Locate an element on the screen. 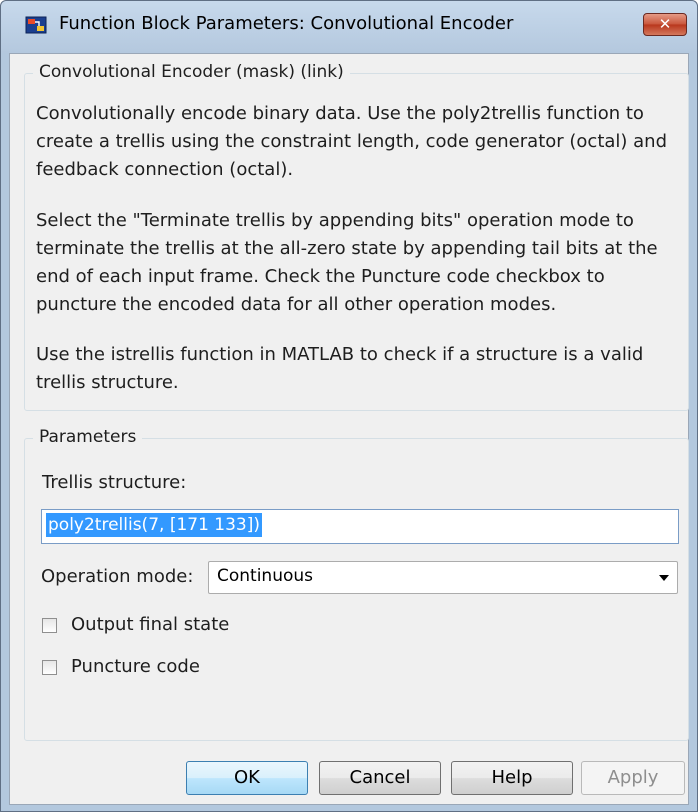  output-final-state-checkbox is located at coordinates (49, 625).